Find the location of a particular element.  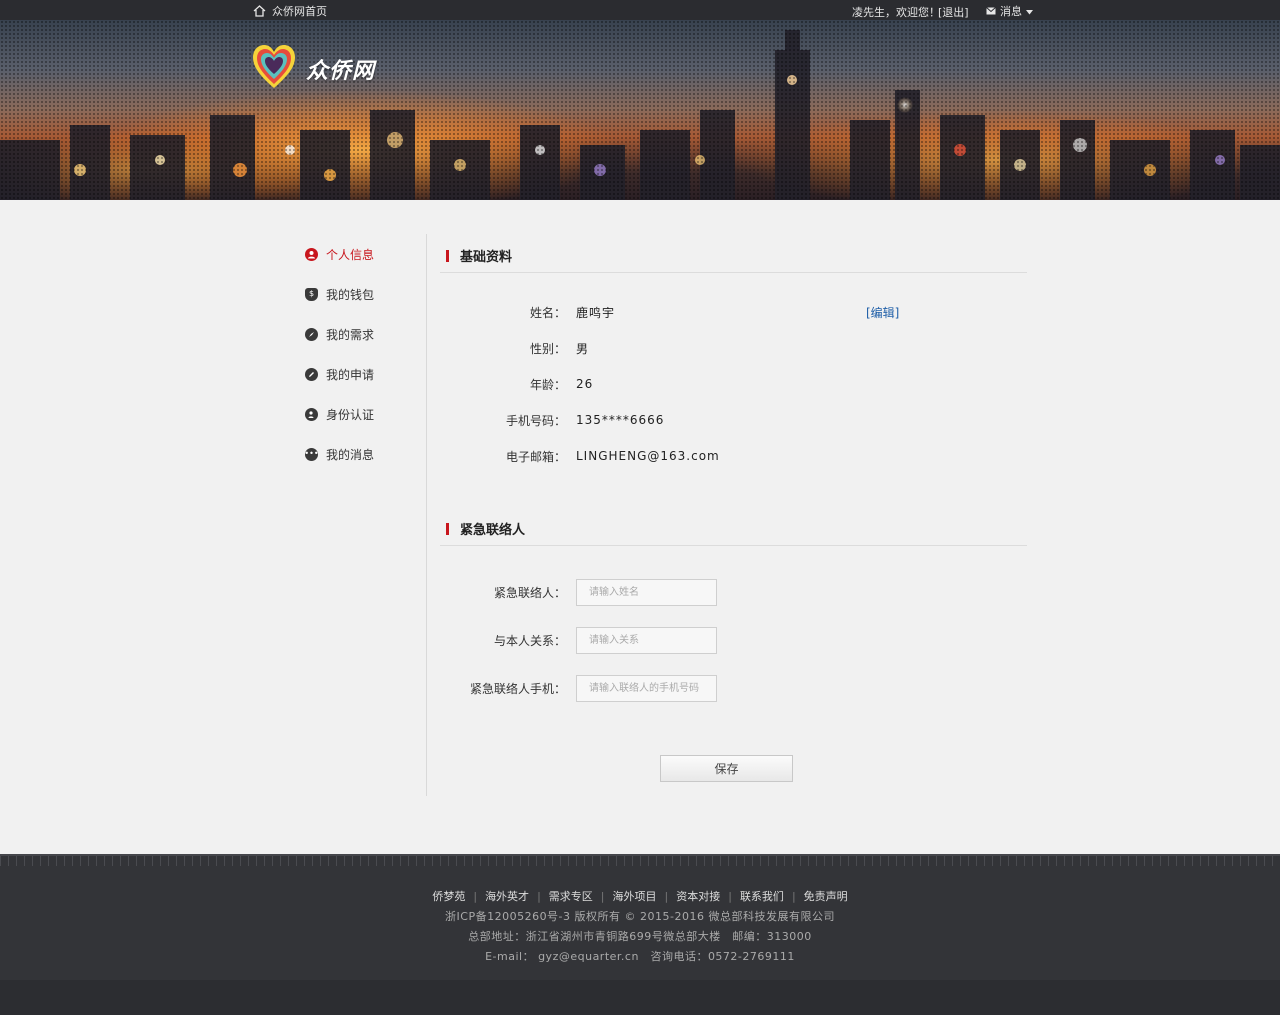

sidebar-item-label: 我的申请 is located at coordinates (350, 374).